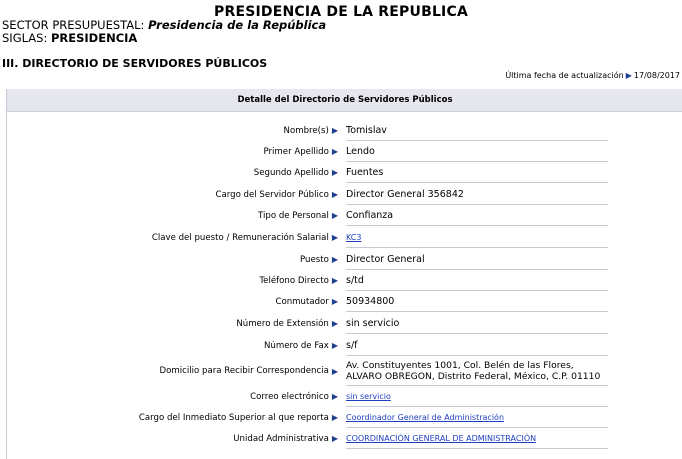  What do you see at coordinates (353, 237) in the screenshot?
I see `clave-puesto-link: KC3` at bounding box center [353, 237].